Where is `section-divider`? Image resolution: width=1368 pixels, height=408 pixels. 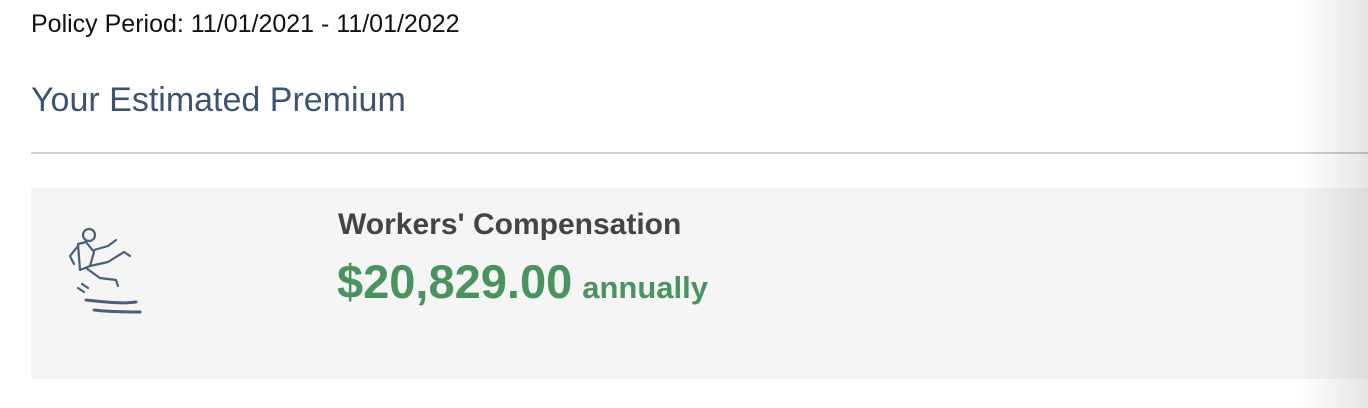
section-divider is located at coordinates (699, 153).